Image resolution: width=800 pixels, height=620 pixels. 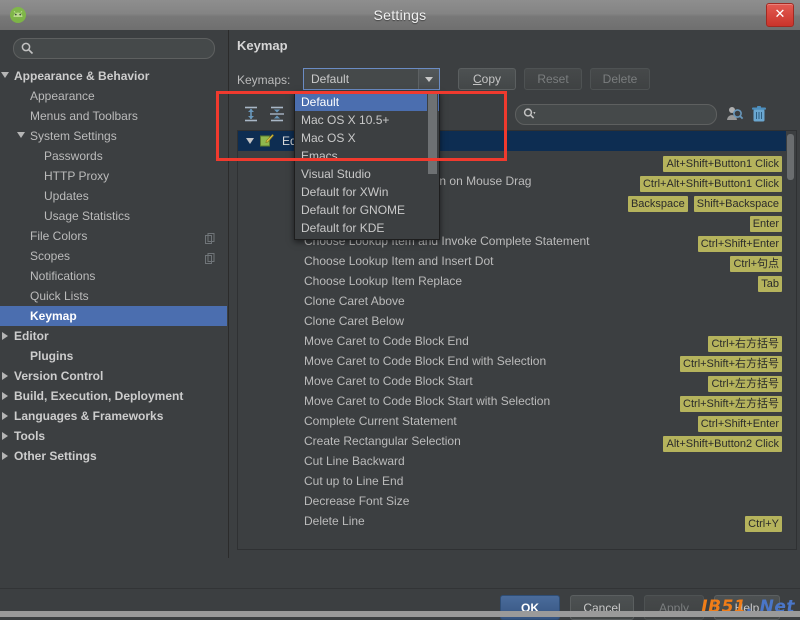 What do you see at coordinates (367, 156) in the screenshot?
I see `keymap-option-emacs: Emacs` at bounding box center [367, 156].